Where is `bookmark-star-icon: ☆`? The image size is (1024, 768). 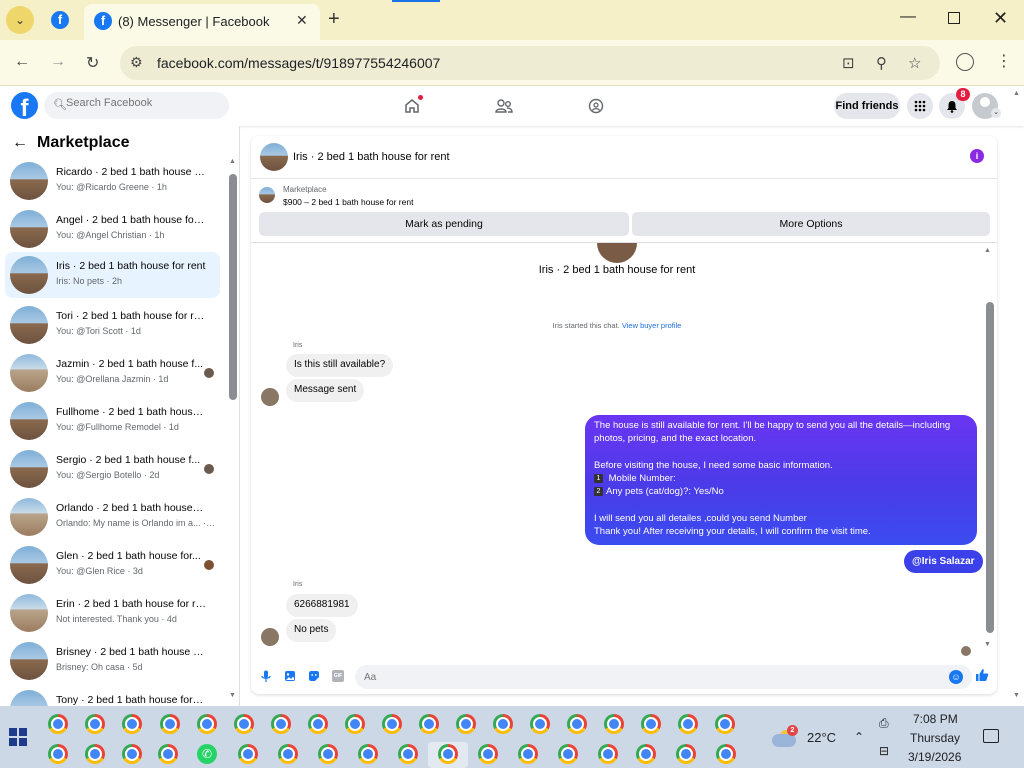
bookmark-star-icon: ☆ is located at coordinates (914, 63).